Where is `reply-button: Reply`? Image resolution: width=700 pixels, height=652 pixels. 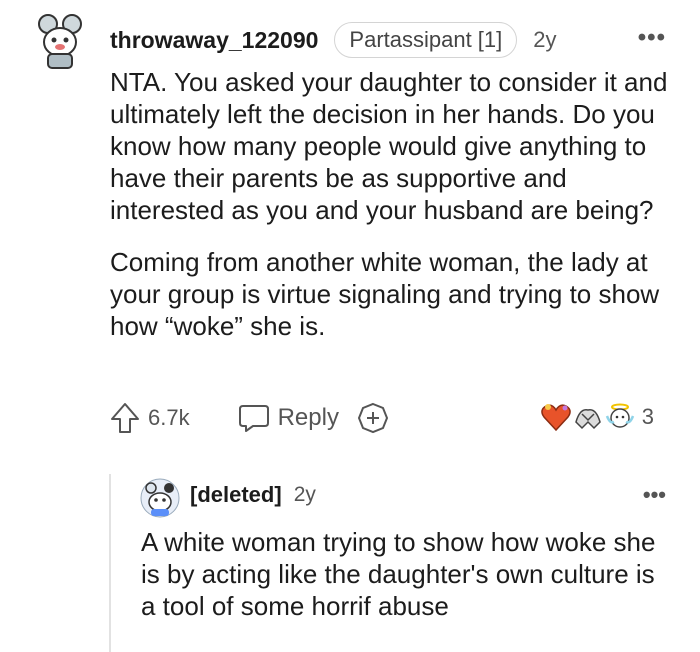 reply-button: Reply is located at coordinates (288, 418).